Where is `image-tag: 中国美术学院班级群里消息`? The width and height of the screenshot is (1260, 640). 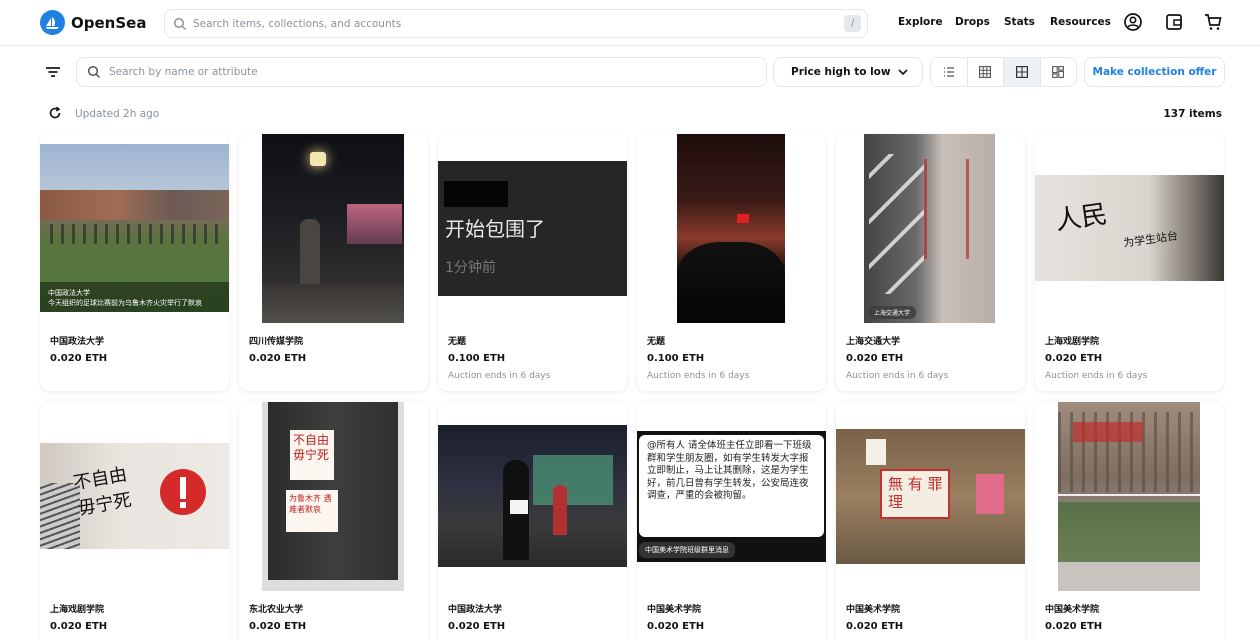 image-tag: 中国美术学院班级群里消息 is located at coordinates (687, 550).